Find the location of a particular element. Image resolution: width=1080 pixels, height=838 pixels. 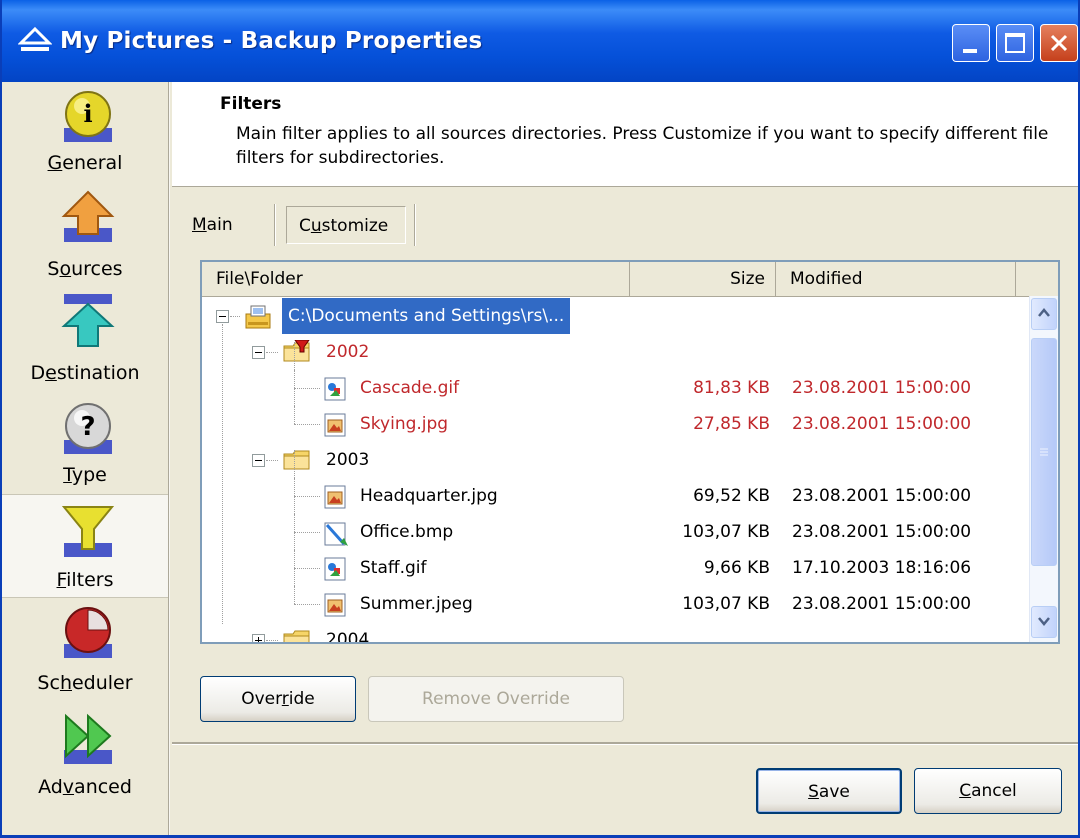

expand-icon is located at coordinates (258, 638).